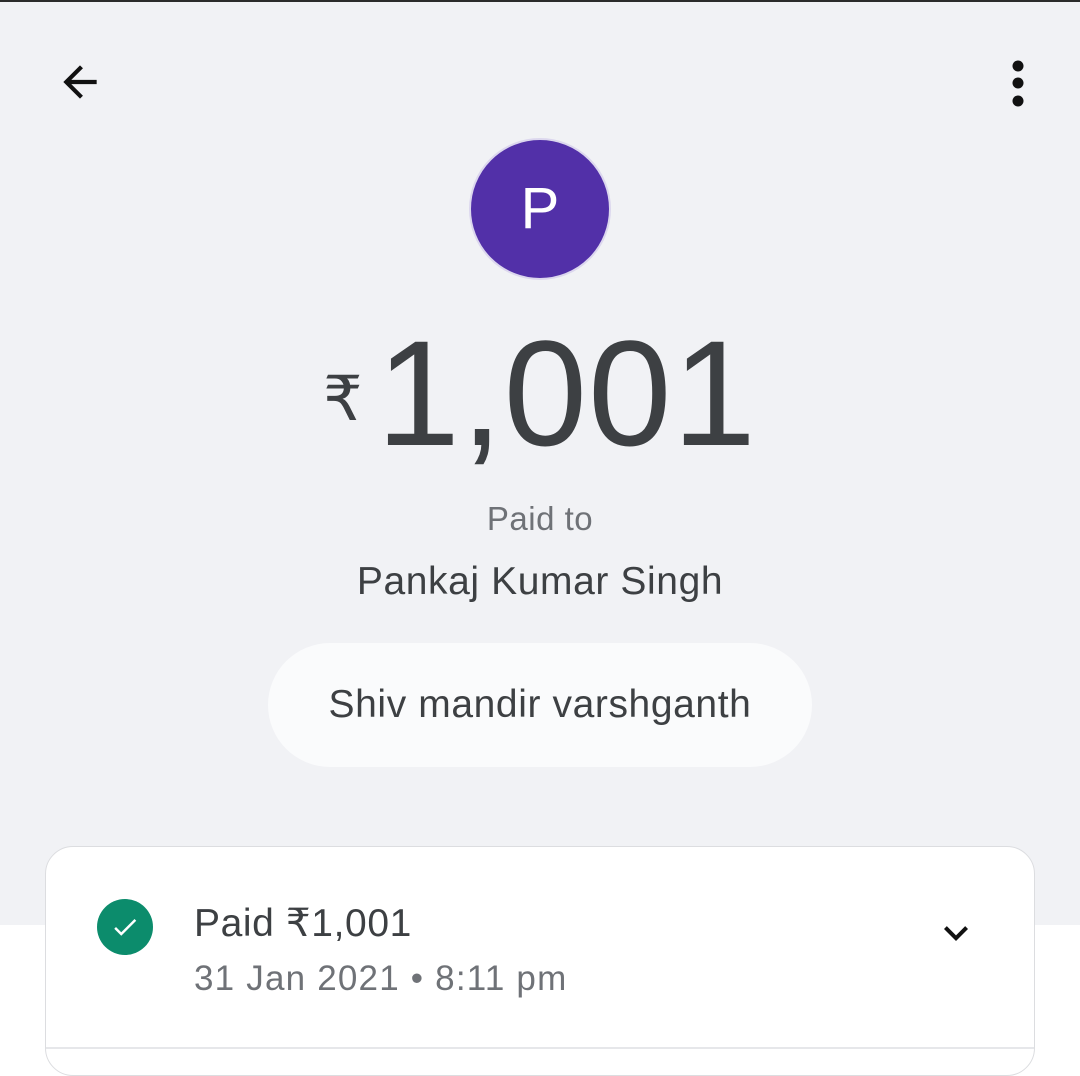 The width and height of the screenshot is (1080, 1076). Describe the element at coordinates (540, 582) in the screenshot. I see `payee-name: Pankaj Kumar Singh` at that location.